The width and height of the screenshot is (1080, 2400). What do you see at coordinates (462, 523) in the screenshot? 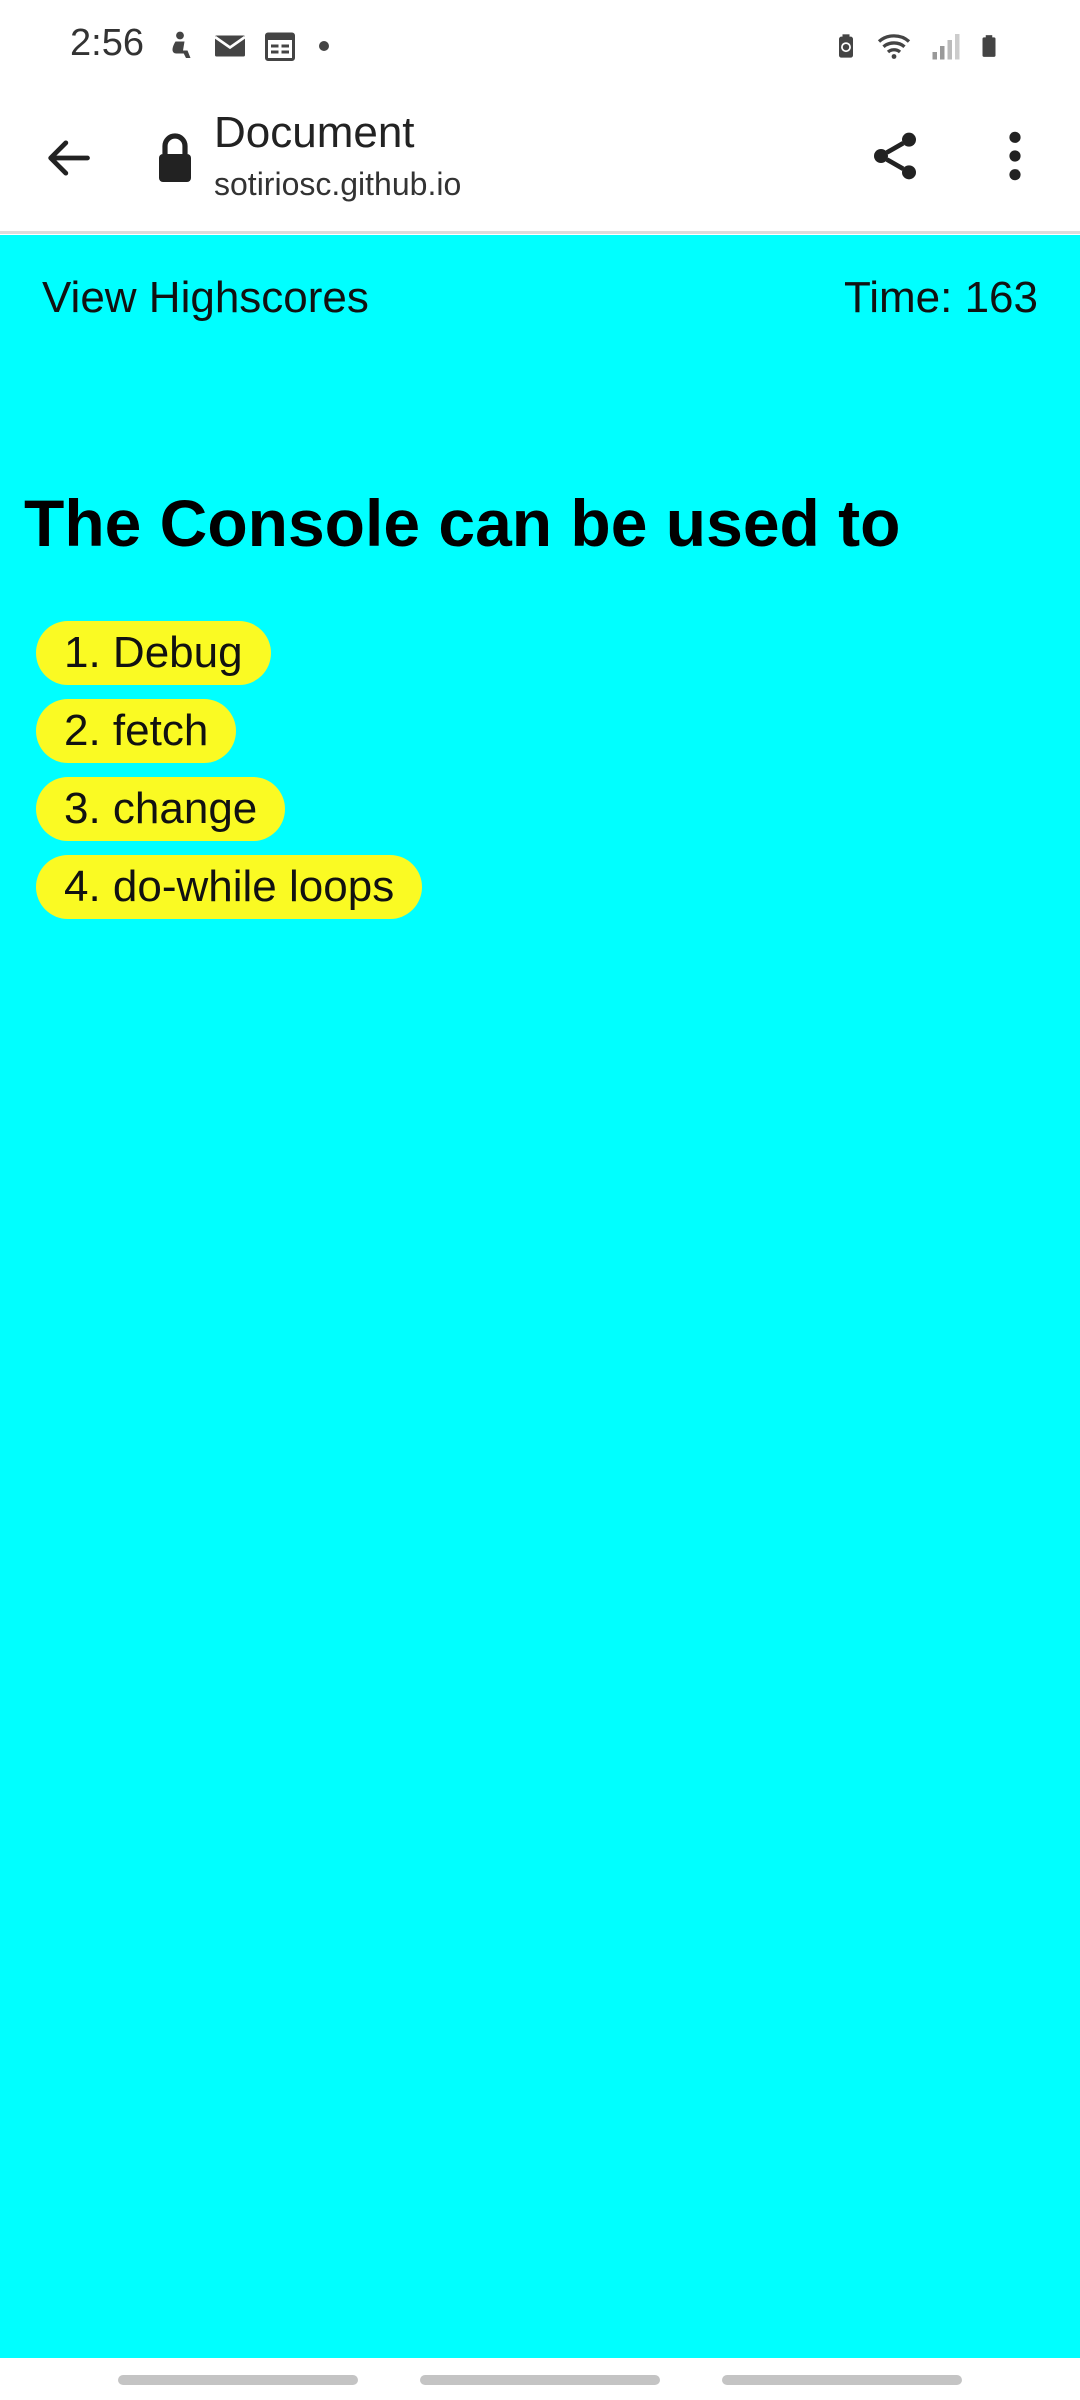
I see `question-title: The Console can be used to` at bounding box center [462, 523].